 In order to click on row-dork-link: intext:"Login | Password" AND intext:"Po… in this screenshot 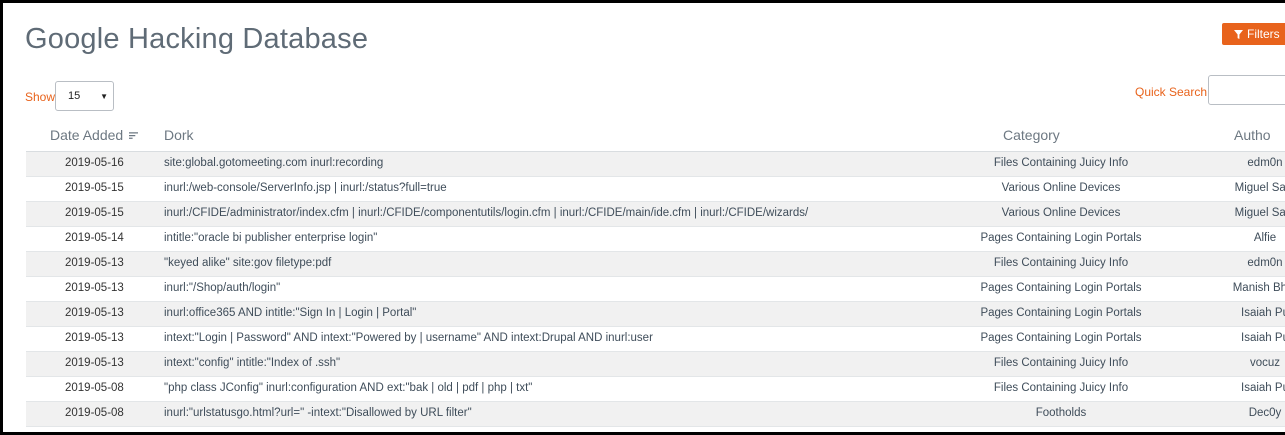, I will do `click(408, 338)`.